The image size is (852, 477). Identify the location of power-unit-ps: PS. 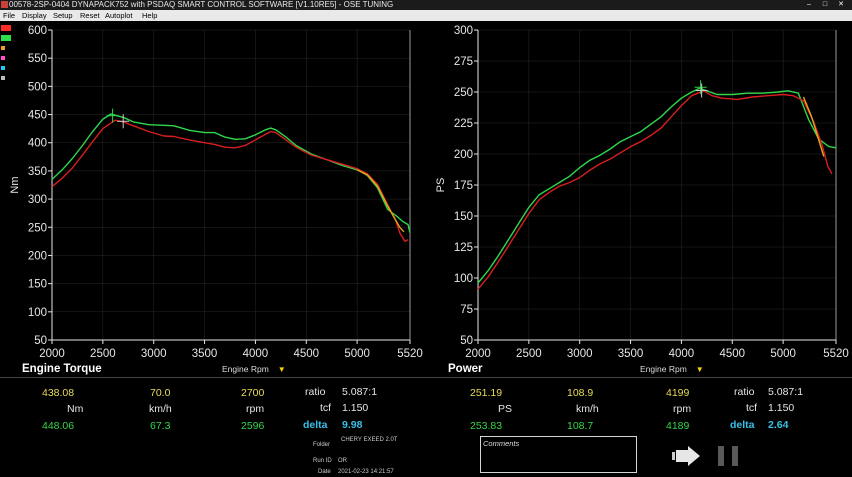
(505, 409).